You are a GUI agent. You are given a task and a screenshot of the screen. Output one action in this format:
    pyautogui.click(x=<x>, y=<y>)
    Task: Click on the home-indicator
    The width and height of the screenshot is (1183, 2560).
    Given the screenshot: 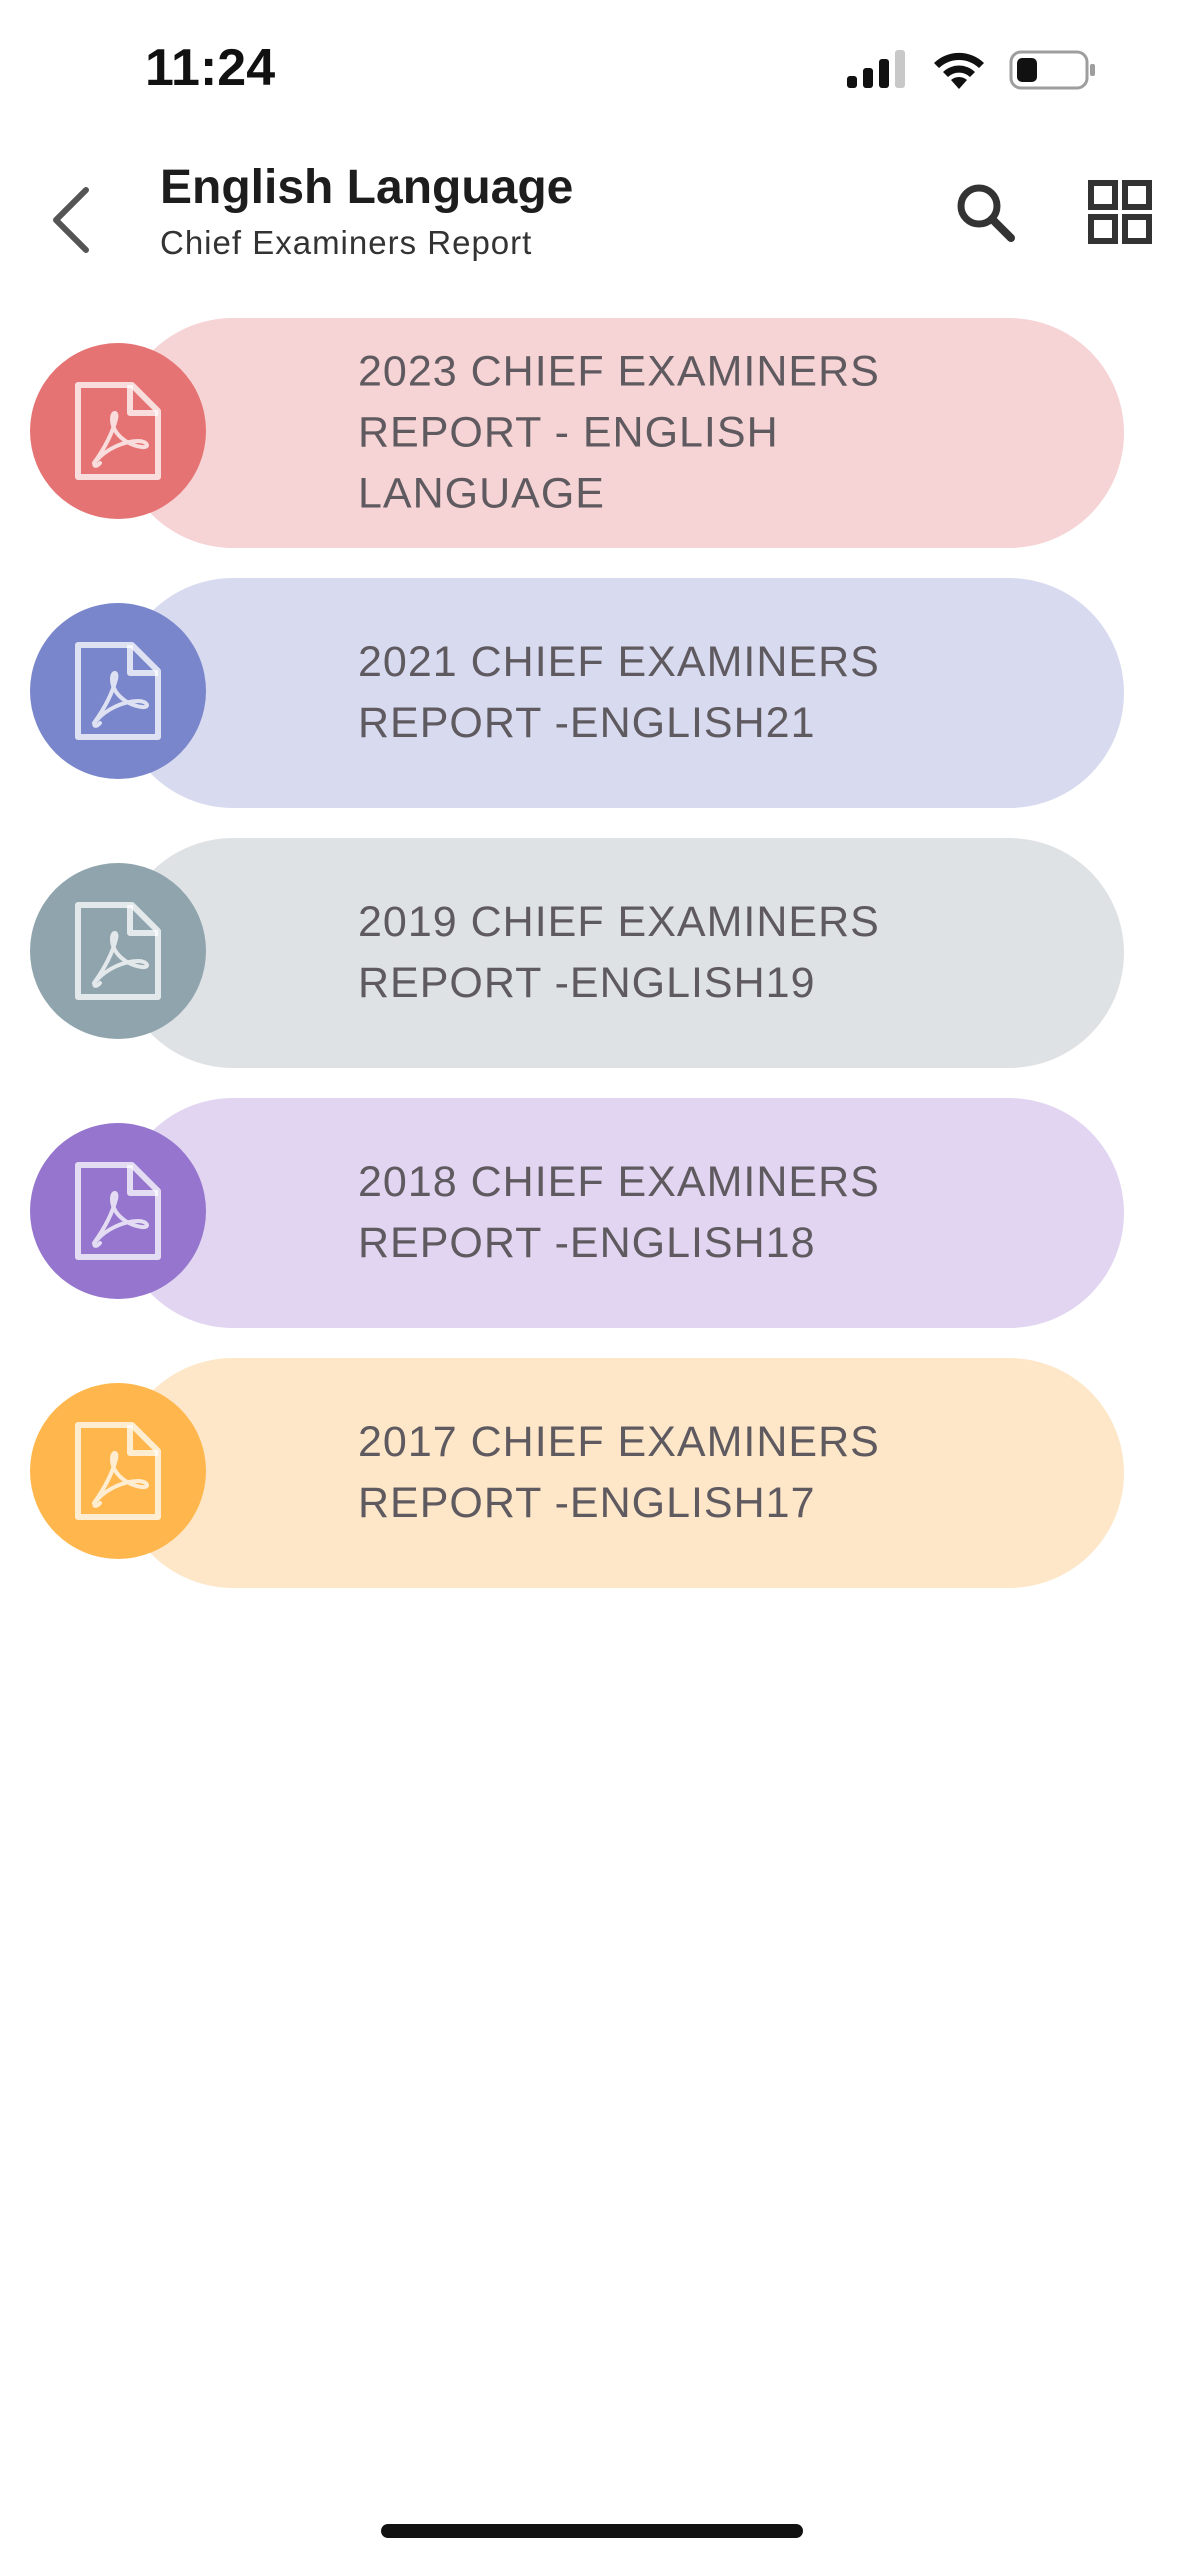 What is the action you would take?
    pyautogui.click(x=592, y=2531)
    